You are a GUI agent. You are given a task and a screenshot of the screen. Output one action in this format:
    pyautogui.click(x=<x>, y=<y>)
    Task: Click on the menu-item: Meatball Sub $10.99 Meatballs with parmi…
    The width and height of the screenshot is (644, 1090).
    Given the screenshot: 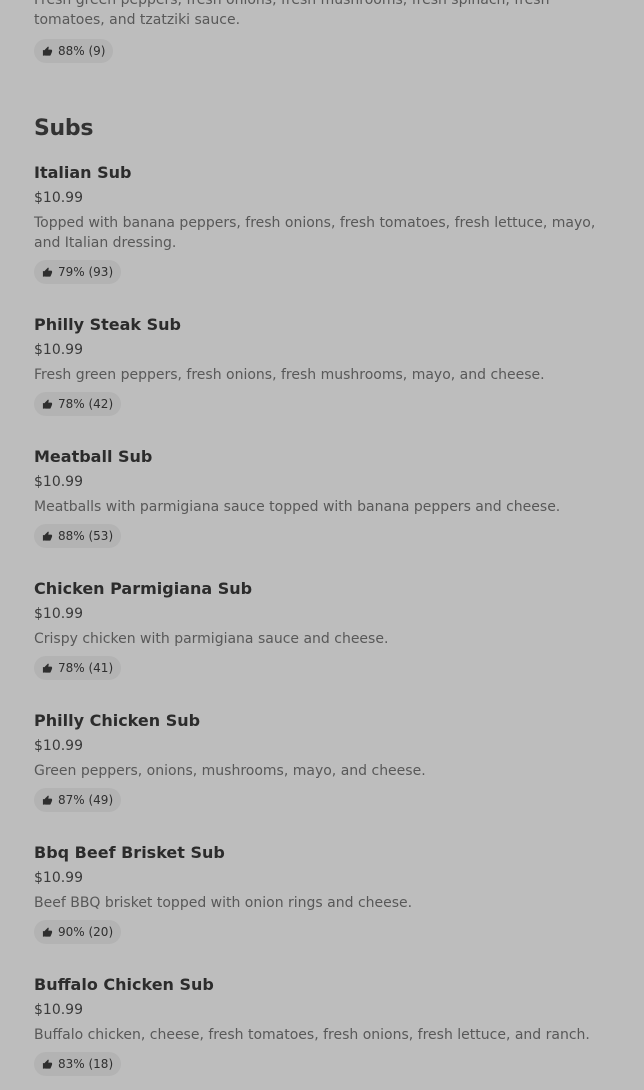 What is the action you would take?
    pyautogui.click(x=329, y=512)
    